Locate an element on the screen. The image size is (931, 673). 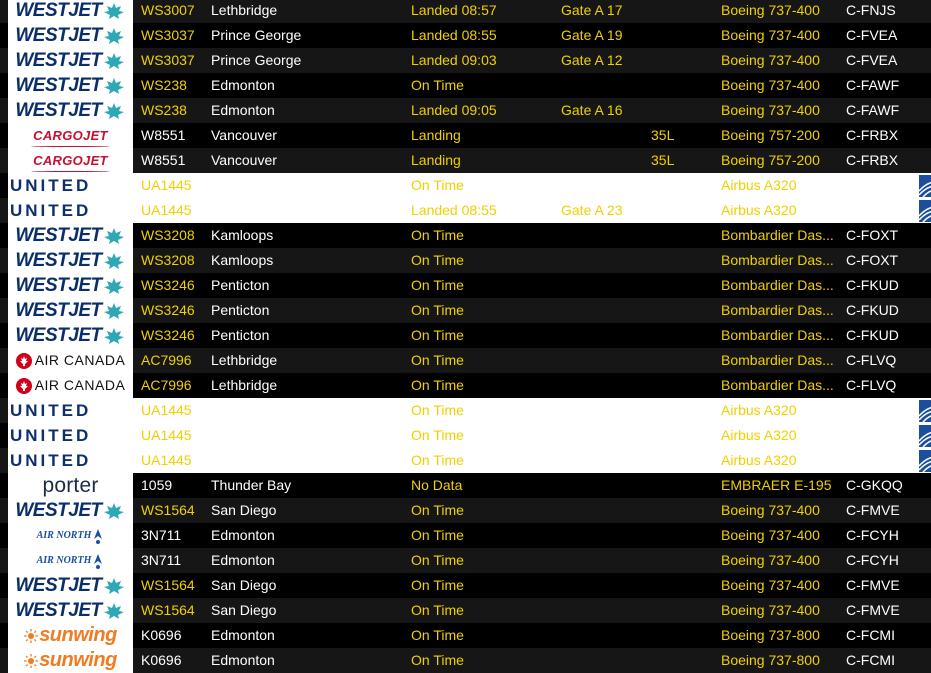
gate: Gate A 12 is located at coordinates (592, 60).